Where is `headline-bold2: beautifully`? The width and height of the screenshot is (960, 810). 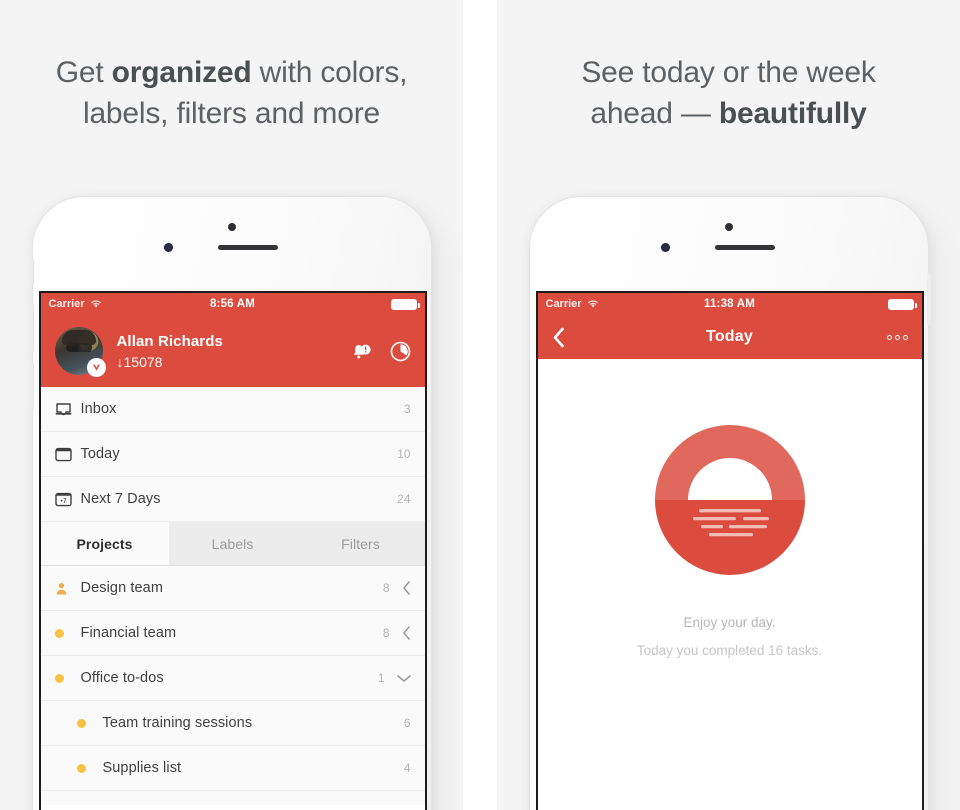 headline-bold2: beautifully is located at coordinates (792, 113).